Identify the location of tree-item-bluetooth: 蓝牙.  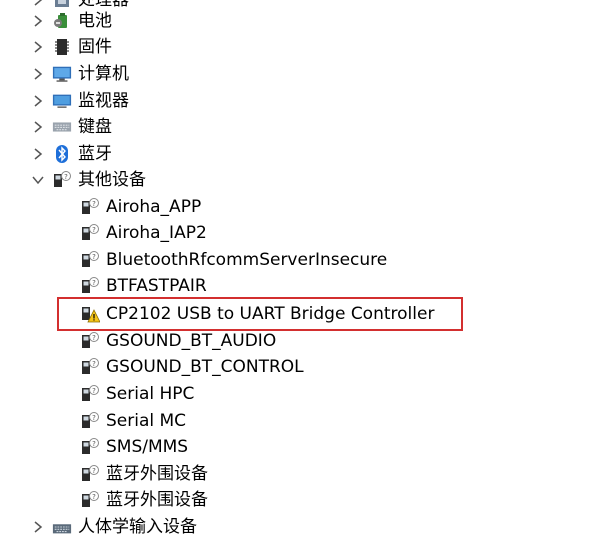
(71, 154).